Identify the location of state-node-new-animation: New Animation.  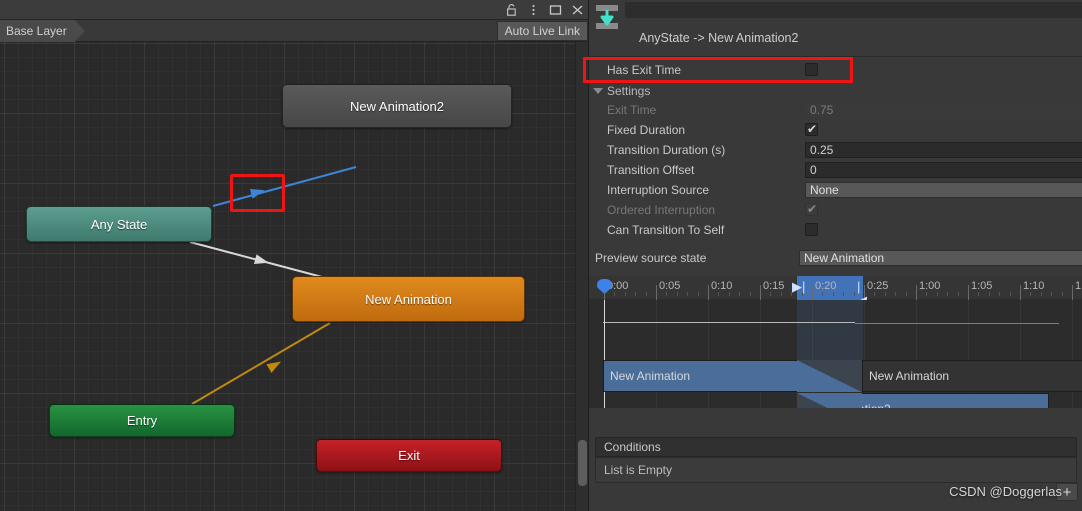
(408, 299).